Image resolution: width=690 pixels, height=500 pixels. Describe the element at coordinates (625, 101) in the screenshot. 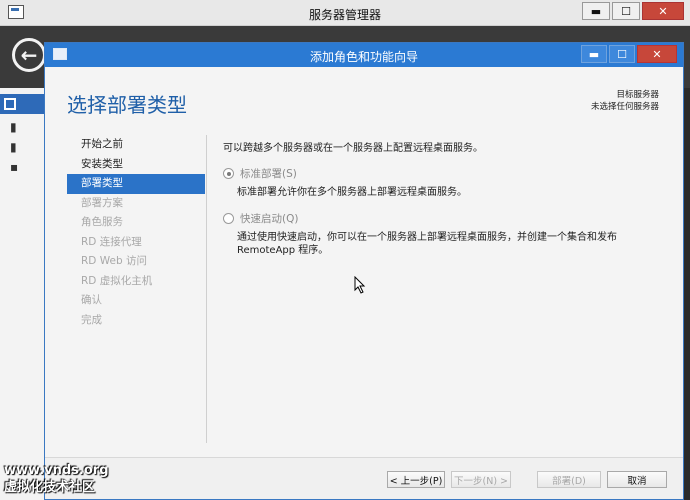

I see `destination-server: 目标服务器 未选择任何服务器` at that location.